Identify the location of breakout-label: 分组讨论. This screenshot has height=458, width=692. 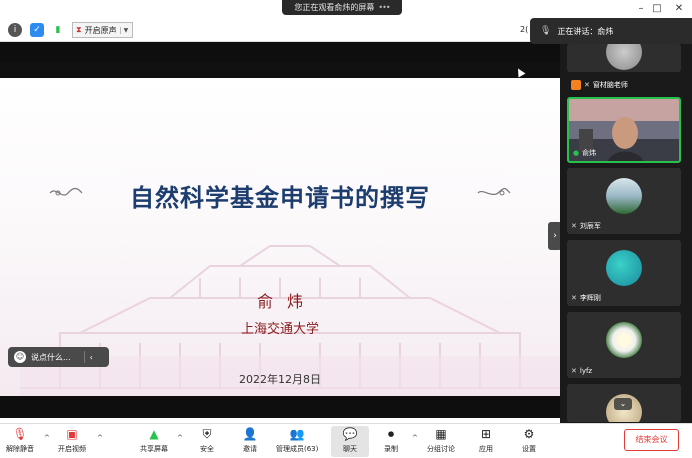
(441, 449).